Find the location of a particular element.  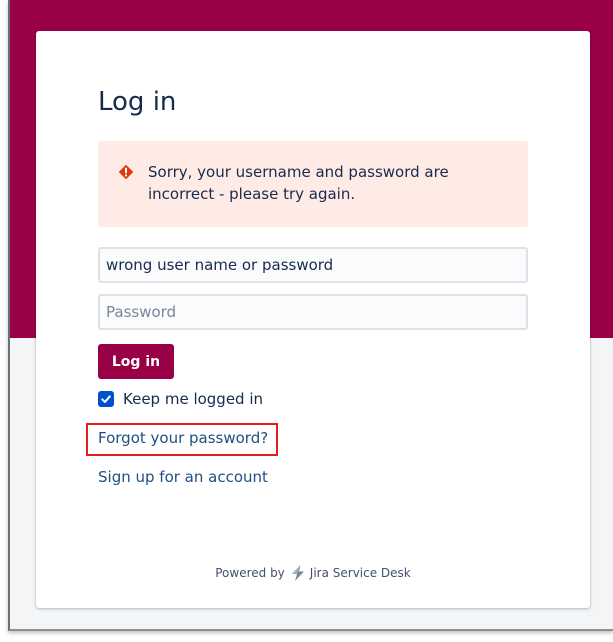

password-input is located at coordinates (313, 312).